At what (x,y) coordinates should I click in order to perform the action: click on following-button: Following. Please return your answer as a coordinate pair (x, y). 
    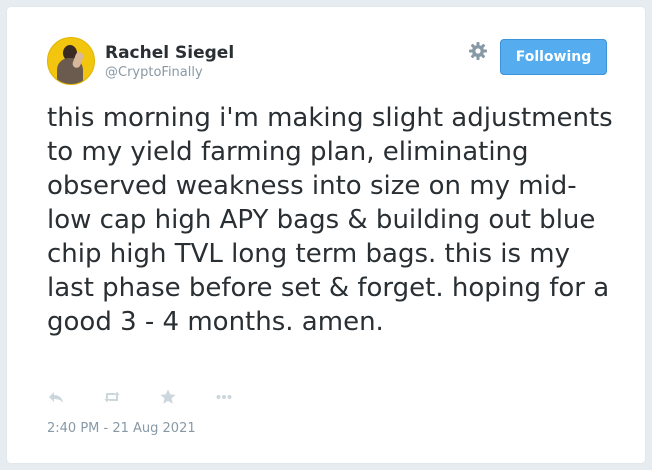
    Looking at the image, I should click on (553, 57).